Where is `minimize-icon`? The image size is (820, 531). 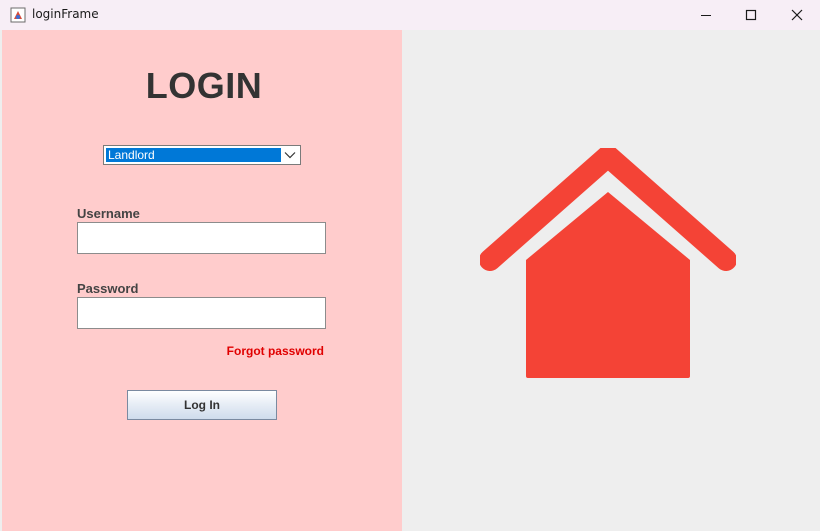
minimize-icon is located at coordinates (706, 15).